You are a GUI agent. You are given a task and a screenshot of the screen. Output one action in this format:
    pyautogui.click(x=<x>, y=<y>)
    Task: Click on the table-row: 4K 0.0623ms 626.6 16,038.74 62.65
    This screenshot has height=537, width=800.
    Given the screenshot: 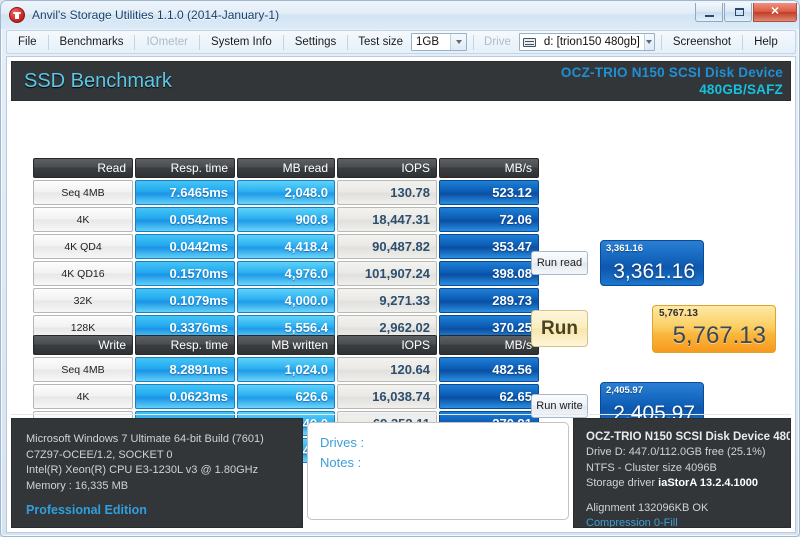 What is the action you would take?
    pyautogui.click(x=286, y=396)
    